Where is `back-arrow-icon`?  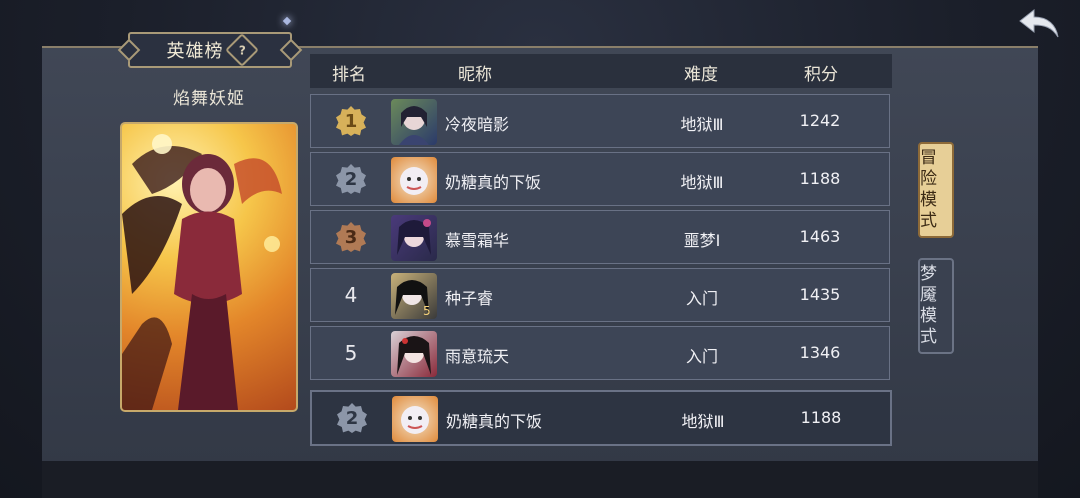
back-arrow-icon is located at coordinates (1039, 23).